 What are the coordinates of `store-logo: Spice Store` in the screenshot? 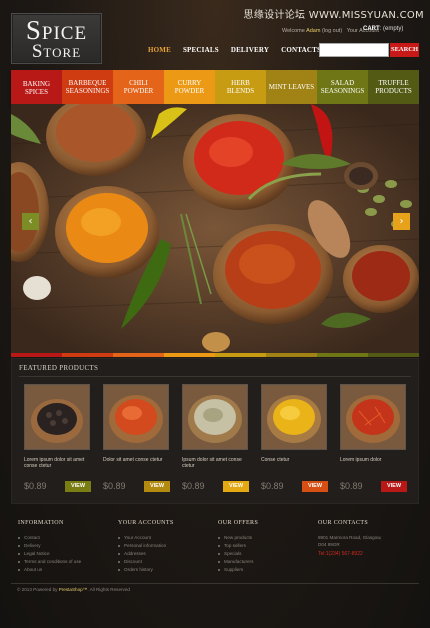 It's located at (56, 38).